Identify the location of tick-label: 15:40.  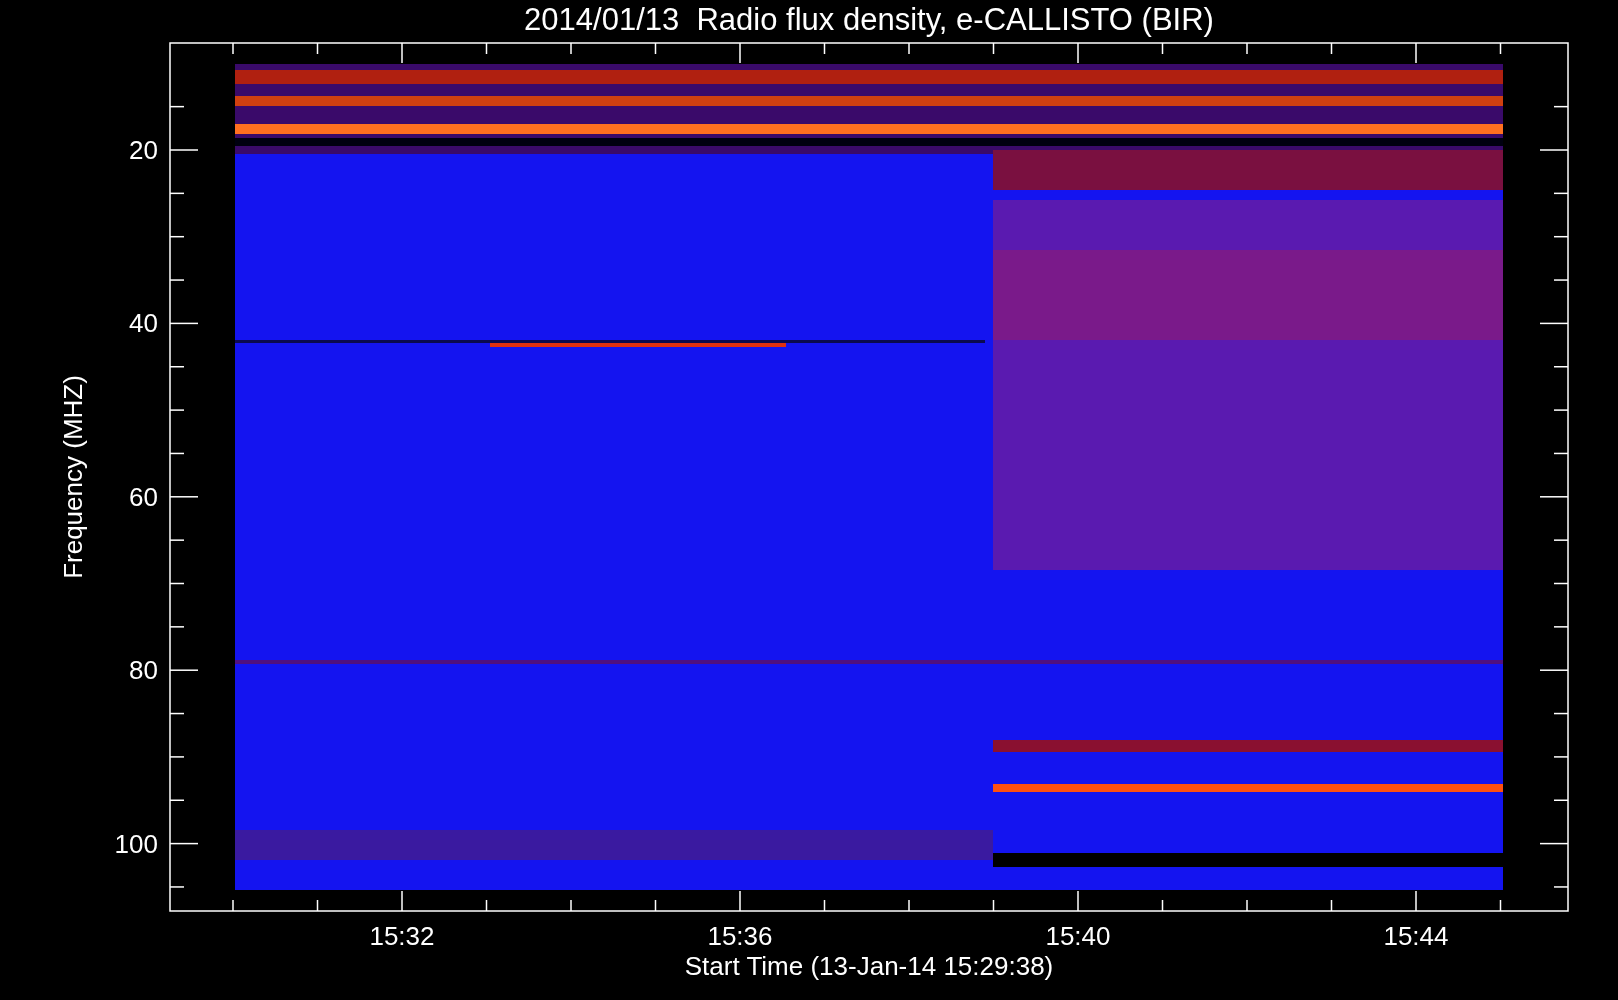
(1078, 936).